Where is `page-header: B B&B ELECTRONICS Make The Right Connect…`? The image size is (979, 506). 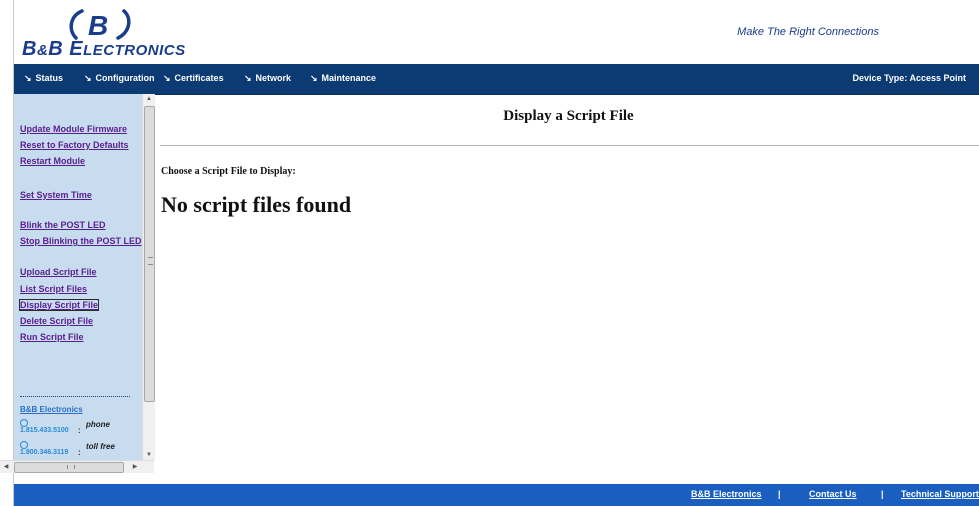 page-header: B B&B ELECTRONICS Make The Right Connect… is located at coordinates (496, 32).